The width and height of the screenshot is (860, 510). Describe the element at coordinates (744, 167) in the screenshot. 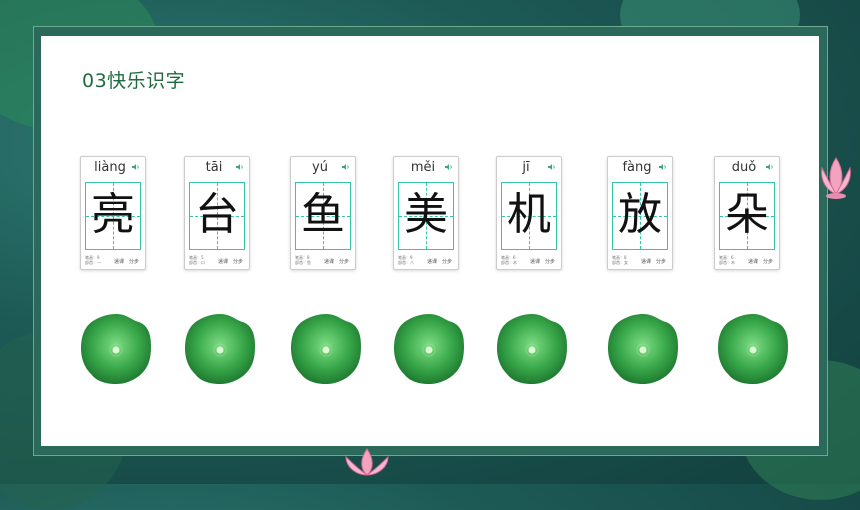

I see `pinyin-label: duǒ` at that location.